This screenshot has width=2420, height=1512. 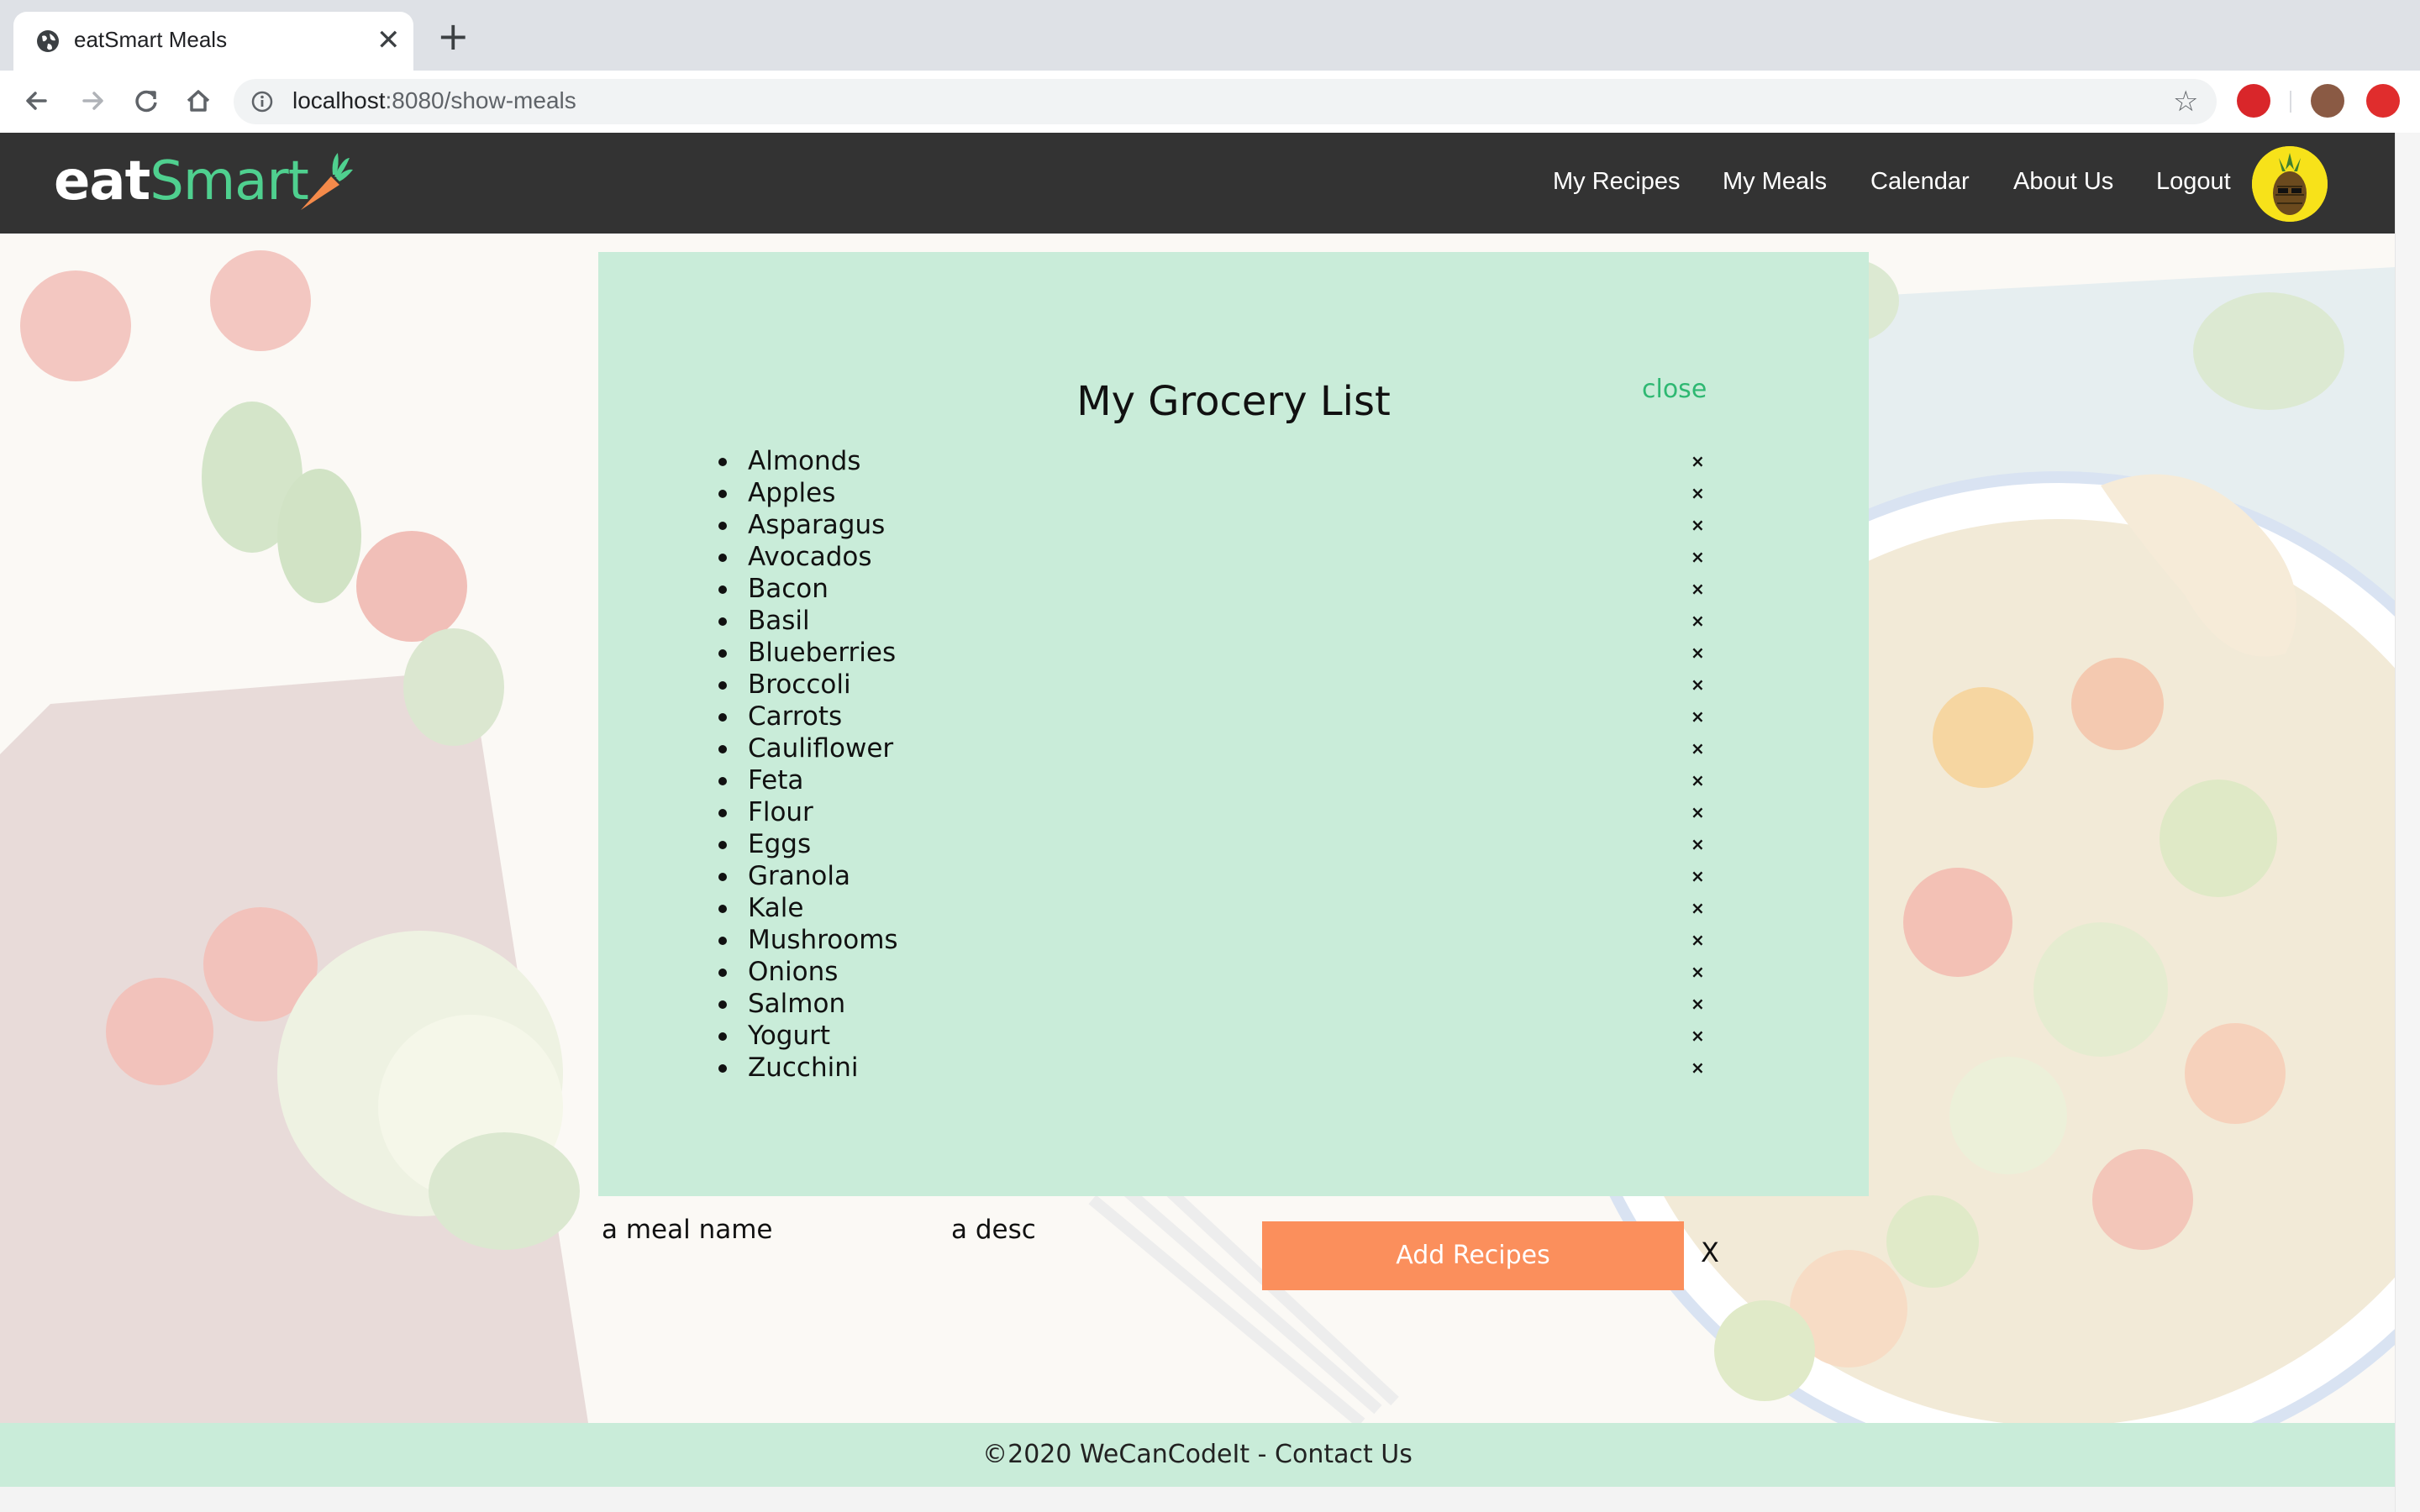 I want to click on profile-avatar, so click(x=2328, y=101).